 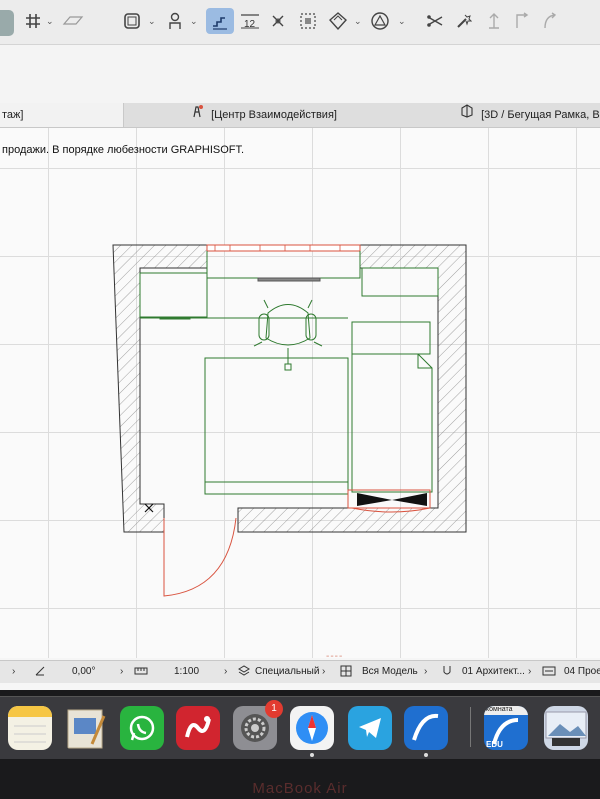 I want to click on cabinet-left, so click(x=173, y=295).